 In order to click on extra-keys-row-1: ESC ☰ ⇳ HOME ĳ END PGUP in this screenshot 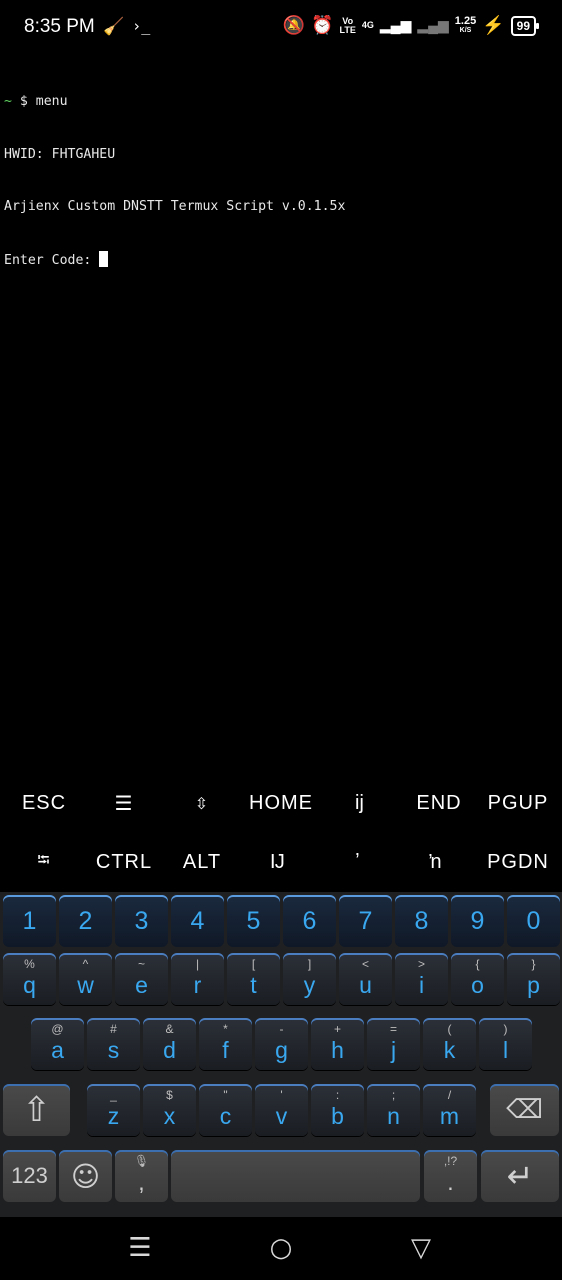, I will do `click(281, 803)`.